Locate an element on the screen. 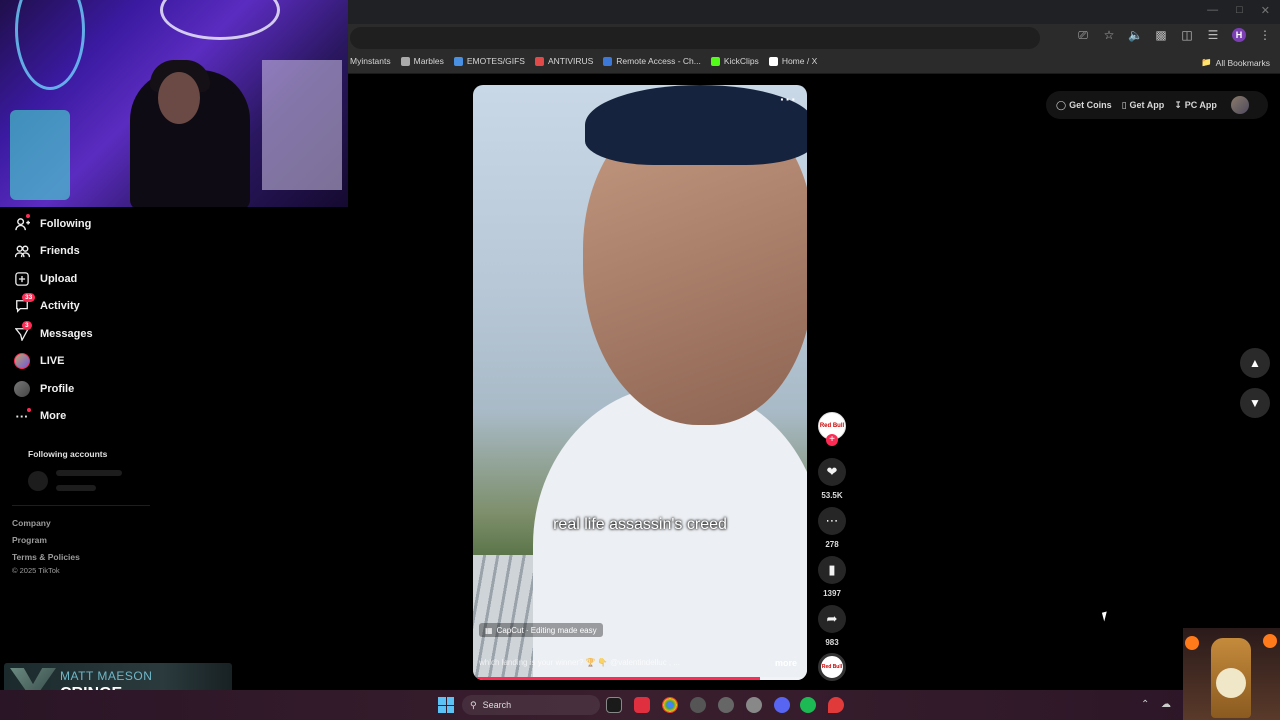  address-bar is located at coordinates (695, 38).